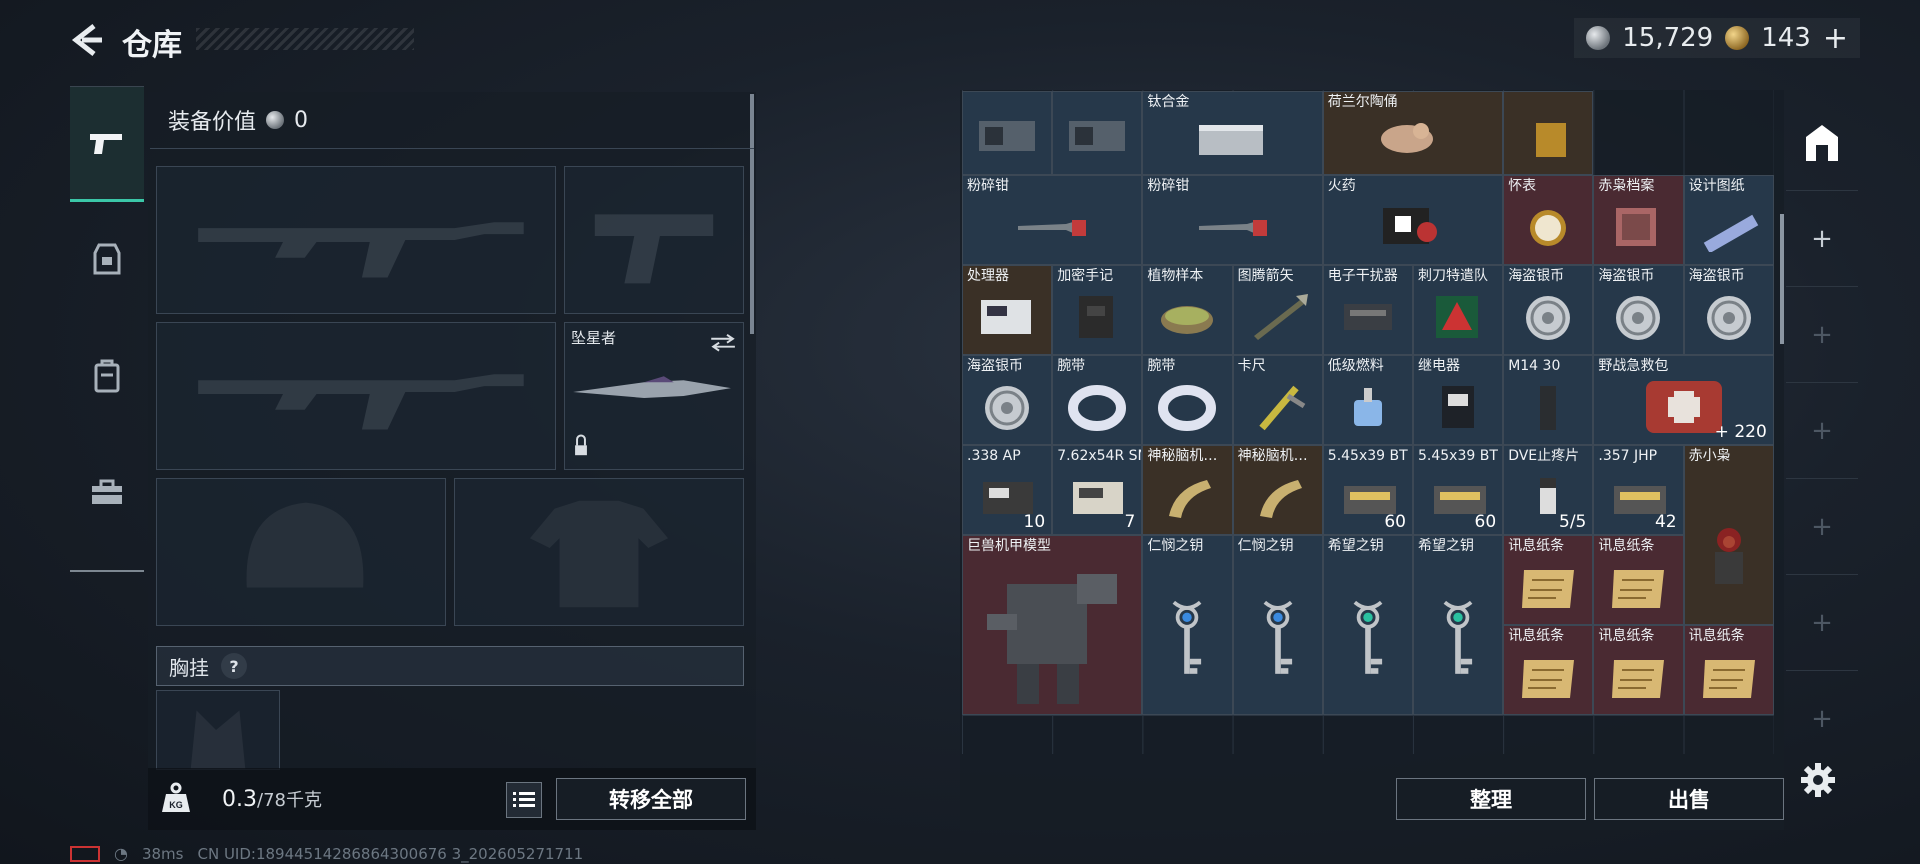 This screenshot has width=1920, height=864. Describe the element at coordinates (107, 492) in the screenshot. I see `tab-case` at that location.